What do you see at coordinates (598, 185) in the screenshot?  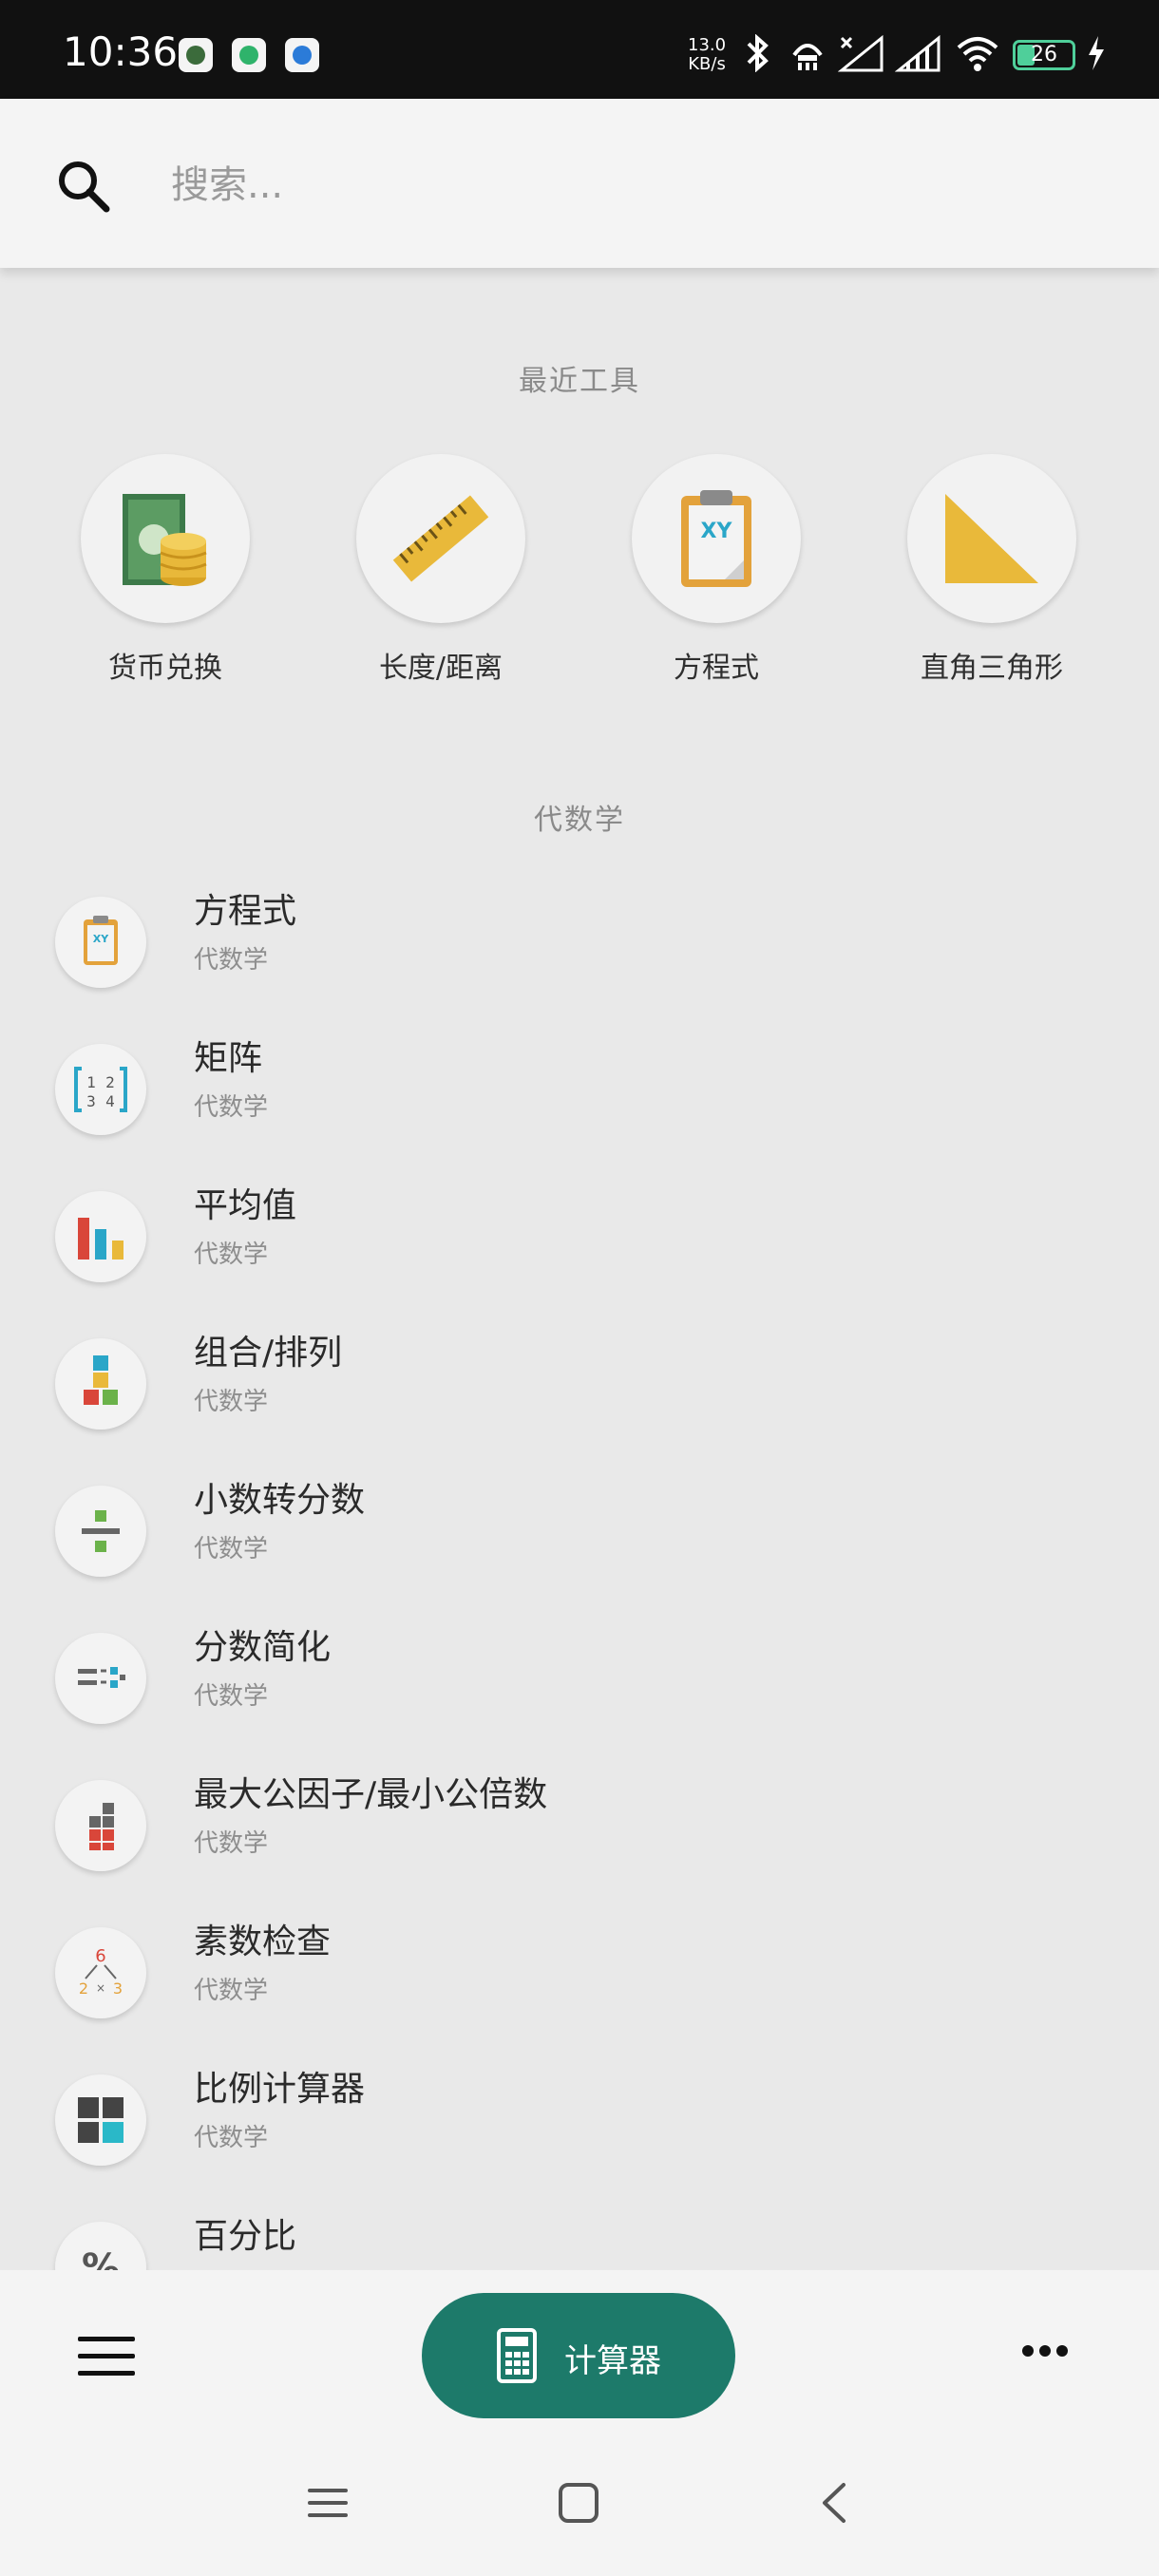 I see `search-input` at bounding box center [598, 185].